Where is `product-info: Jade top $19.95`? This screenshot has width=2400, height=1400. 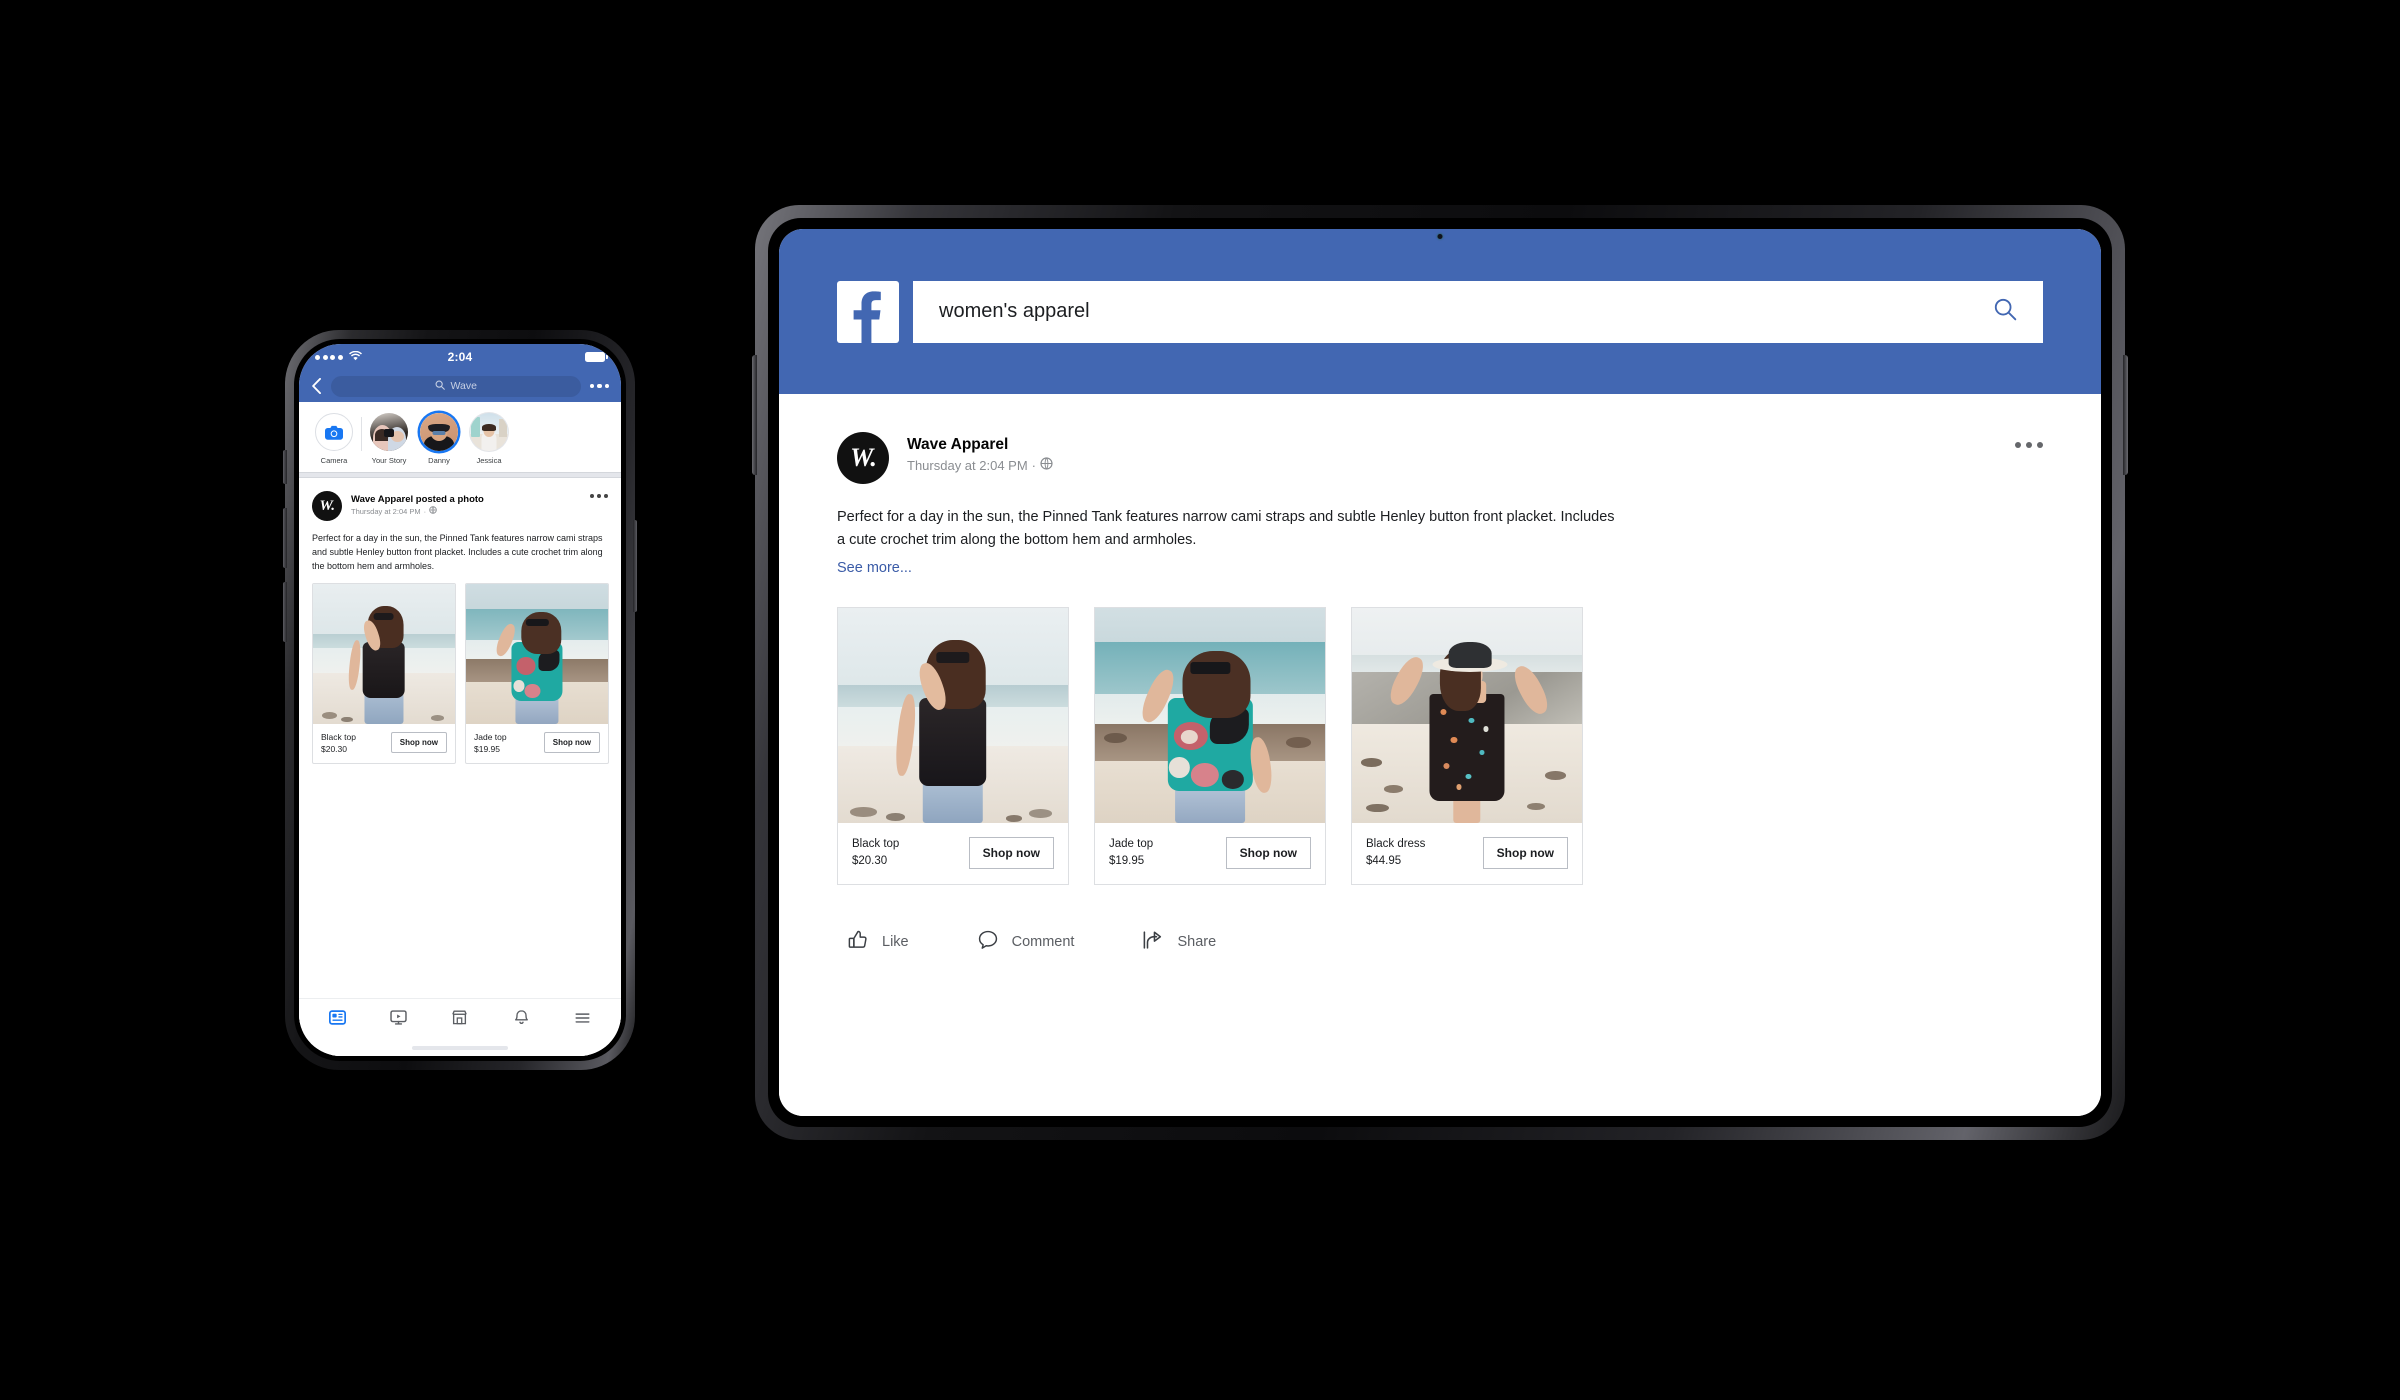
product-info: Jade top $19.95 is located at coordinates (490, 743).